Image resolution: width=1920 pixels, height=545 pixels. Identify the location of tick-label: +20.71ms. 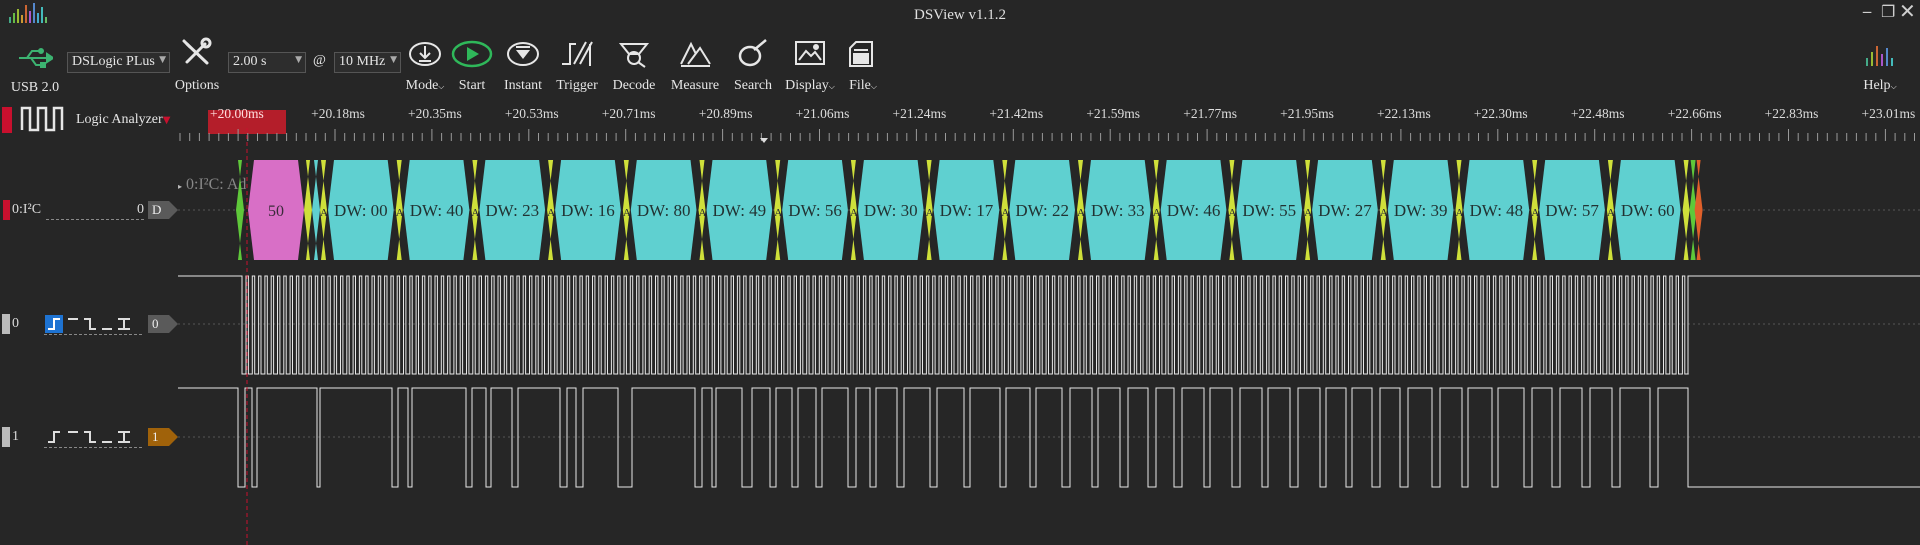
(628, 113).